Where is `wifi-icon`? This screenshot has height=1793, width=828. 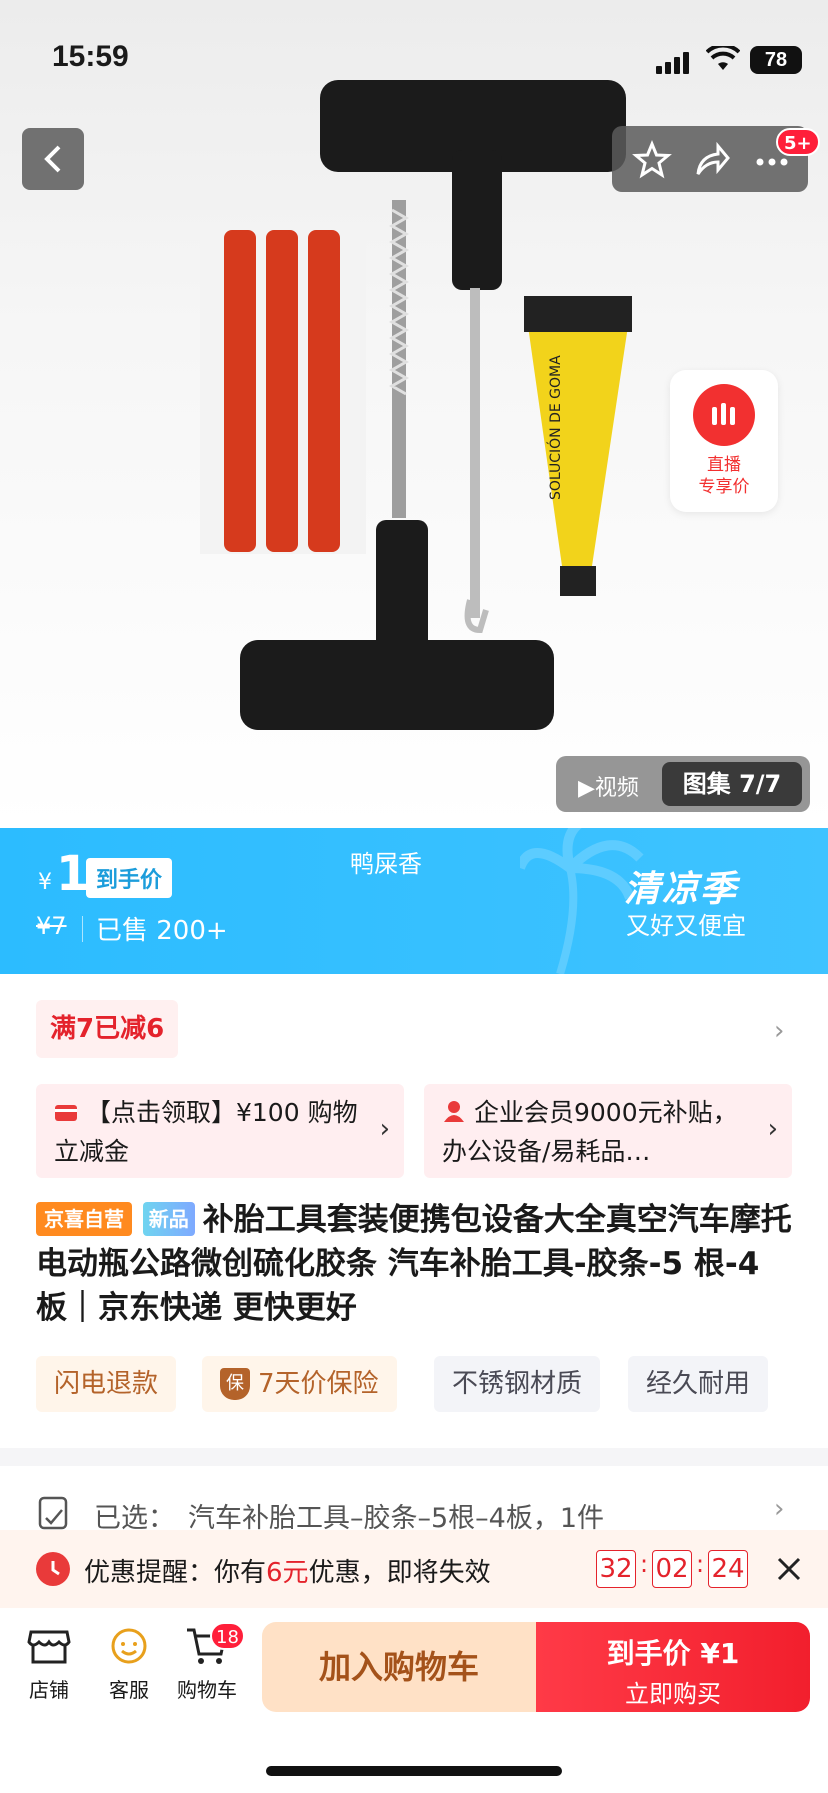
wifi-icon is located at coordinates (723, 58).